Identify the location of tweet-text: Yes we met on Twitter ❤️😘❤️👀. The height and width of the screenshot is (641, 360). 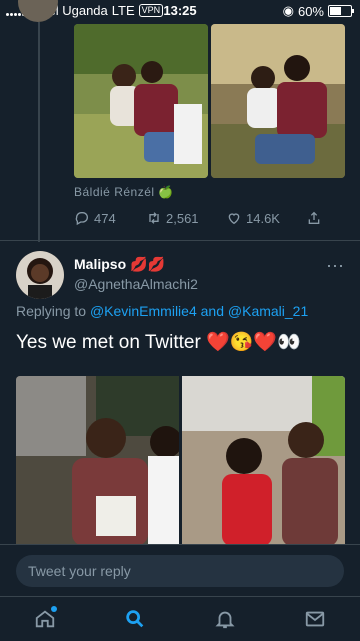
(158, 342).